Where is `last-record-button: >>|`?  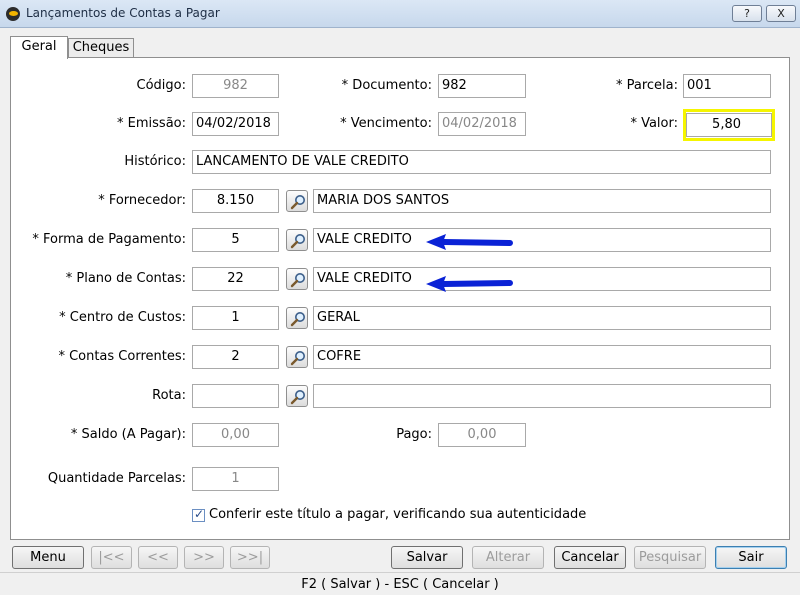 last-record-button: >>| is located at coordinates (250, 557).